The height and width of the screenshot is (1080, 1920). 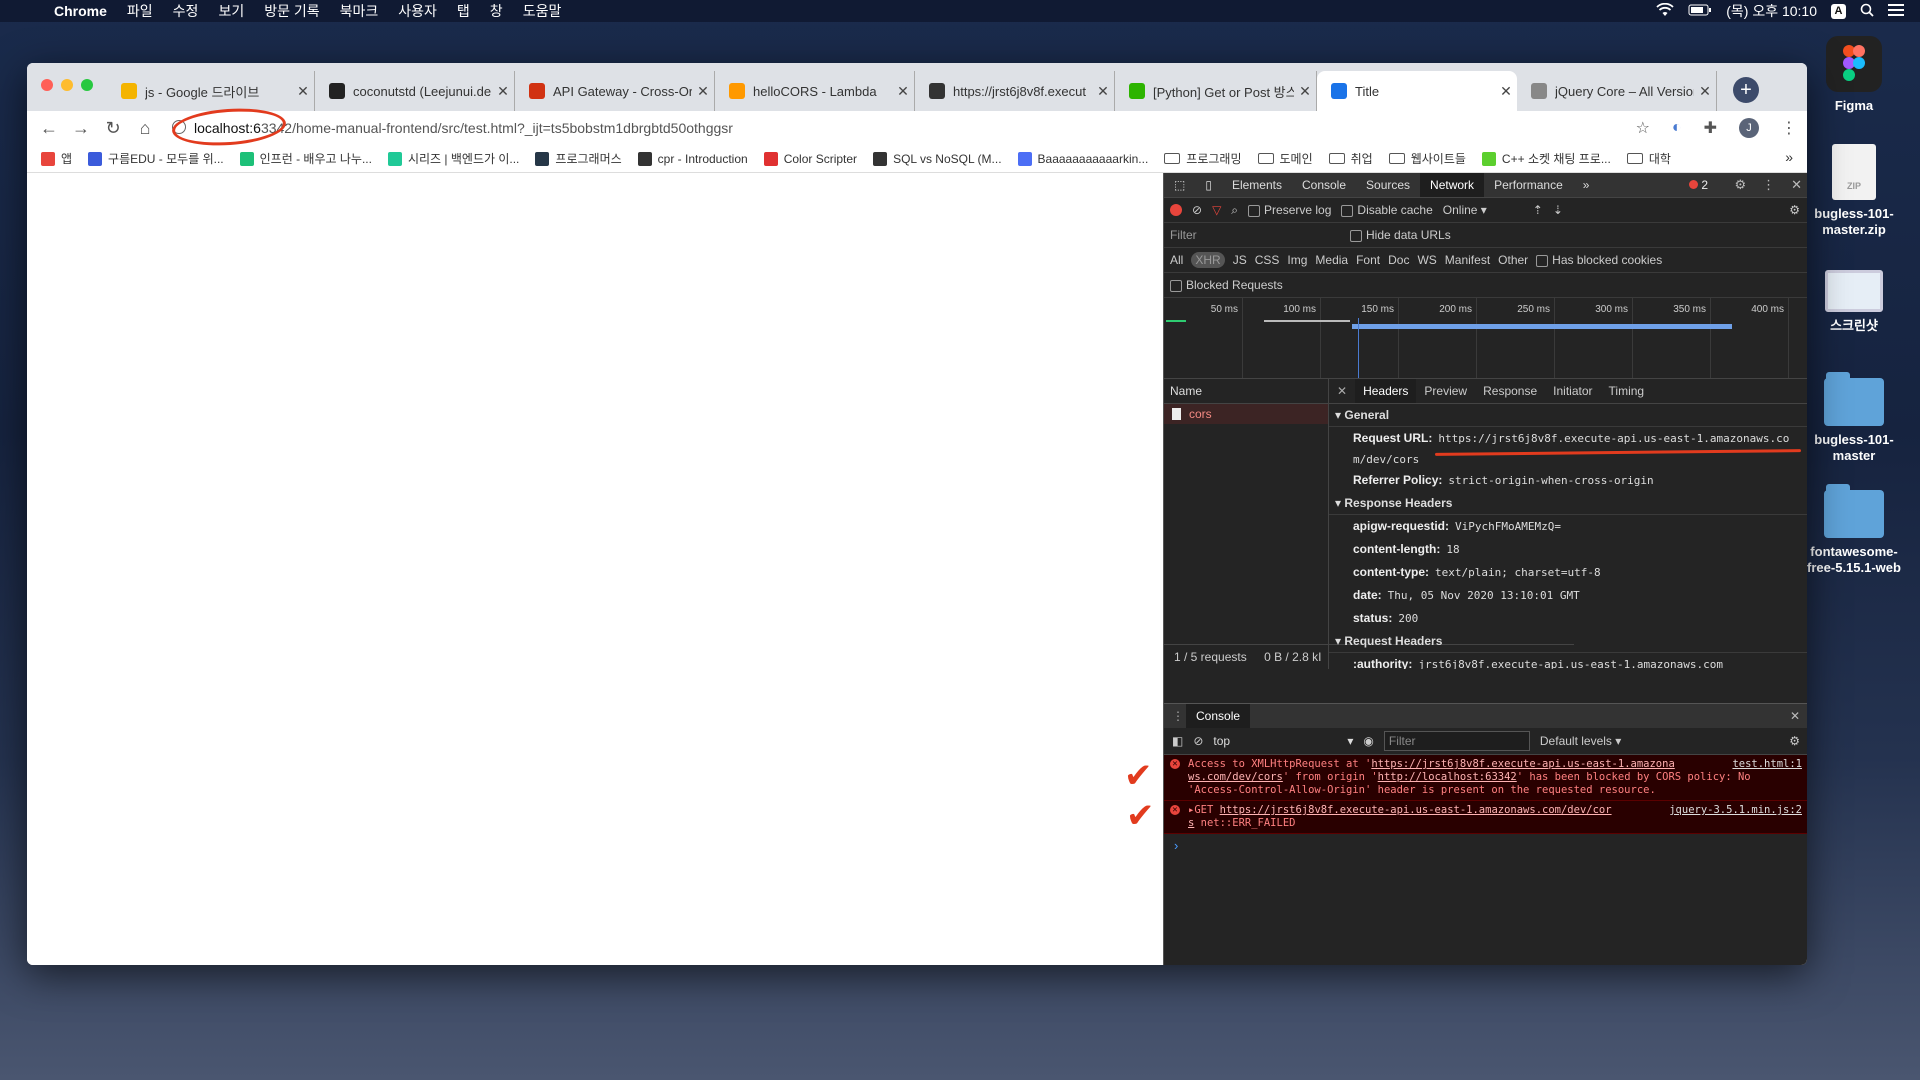 What do you see at coordinates (1749, 128) in the screenshot?
I see `avatar: J` at bounding box center [1749, 128].